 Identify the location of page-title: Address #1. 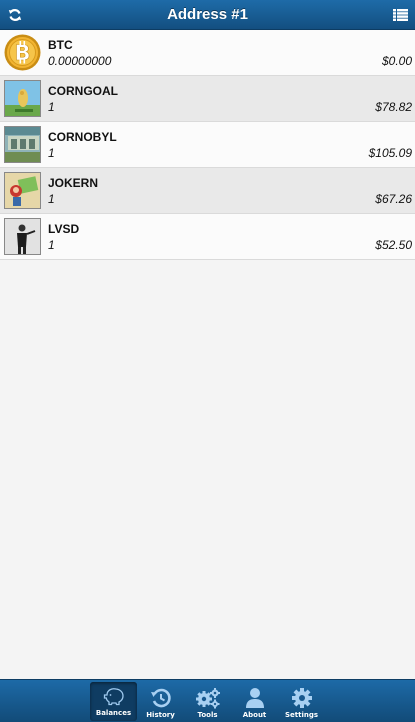
(207, 14).